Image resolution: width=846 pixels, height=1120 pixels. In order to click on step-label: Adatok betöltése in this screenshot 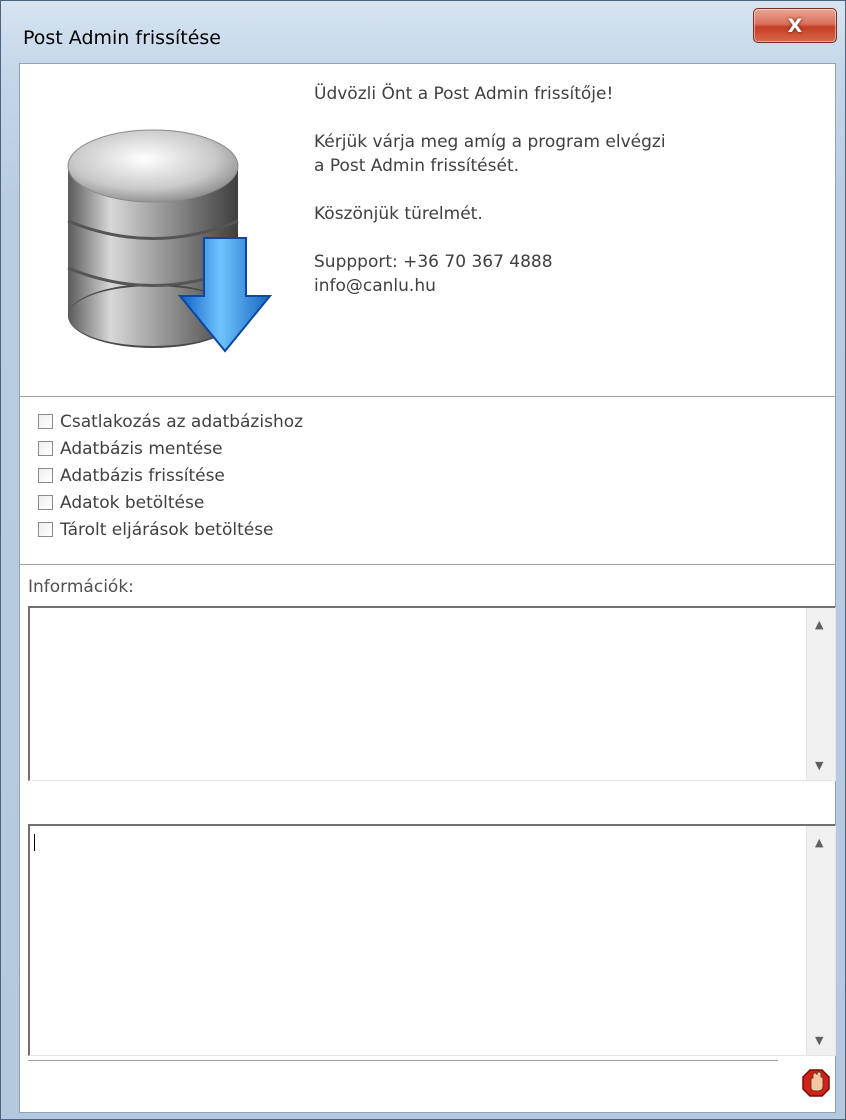, I will do `click(132, 502)`.